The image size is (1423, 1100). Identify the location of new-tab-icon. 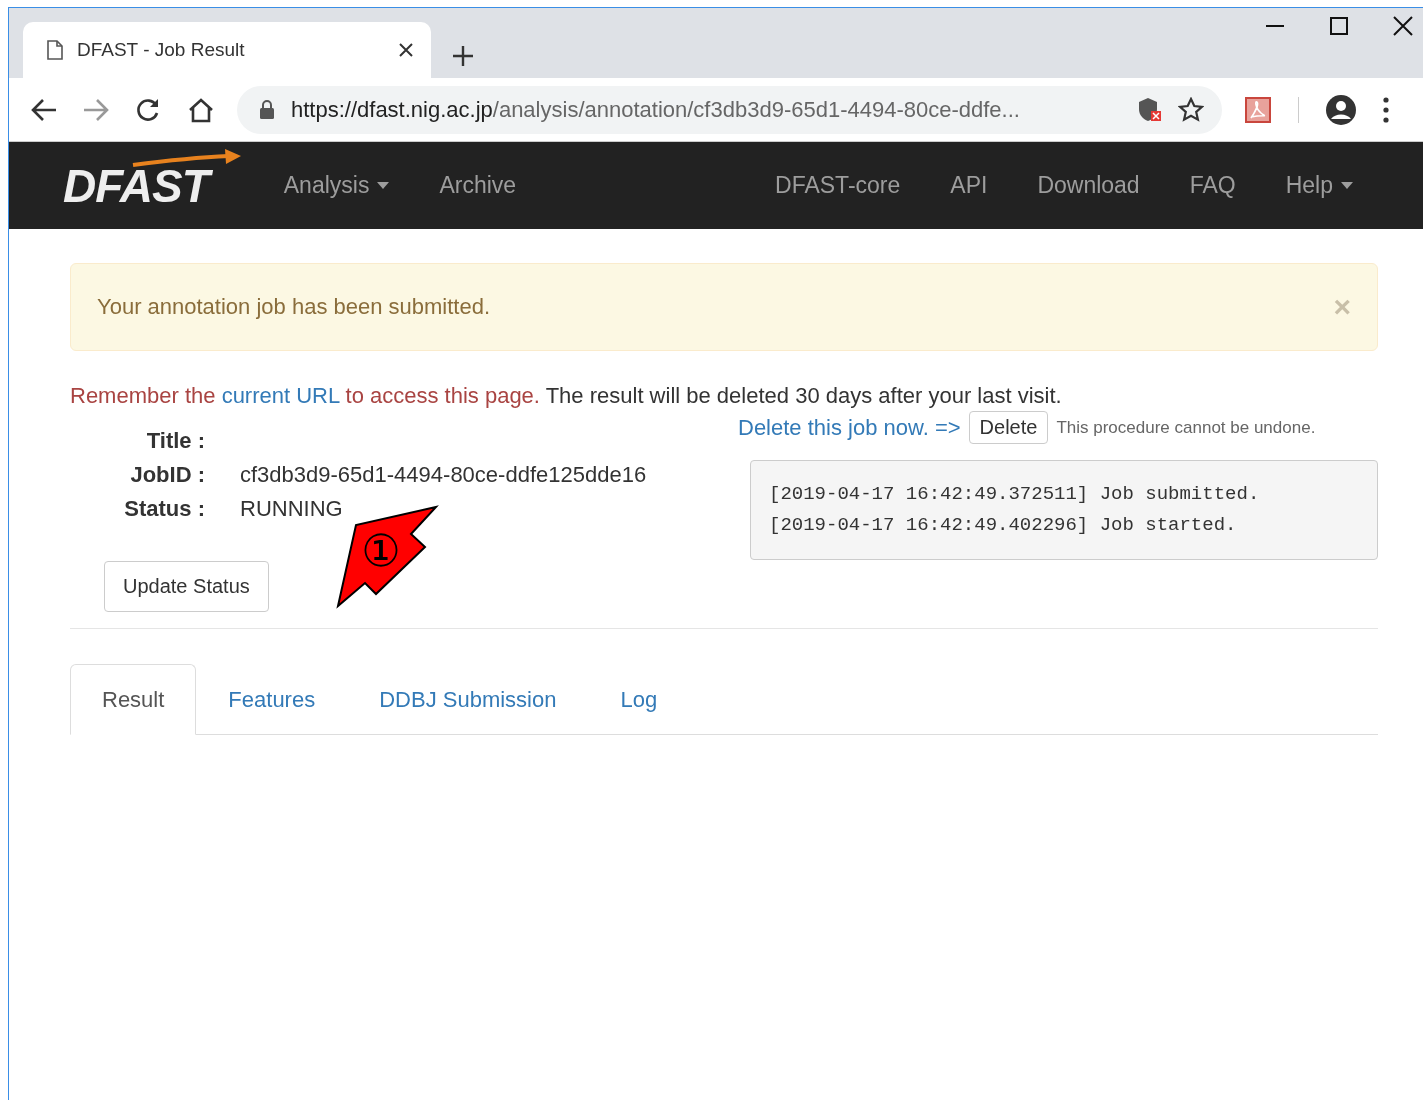
(463, 56).